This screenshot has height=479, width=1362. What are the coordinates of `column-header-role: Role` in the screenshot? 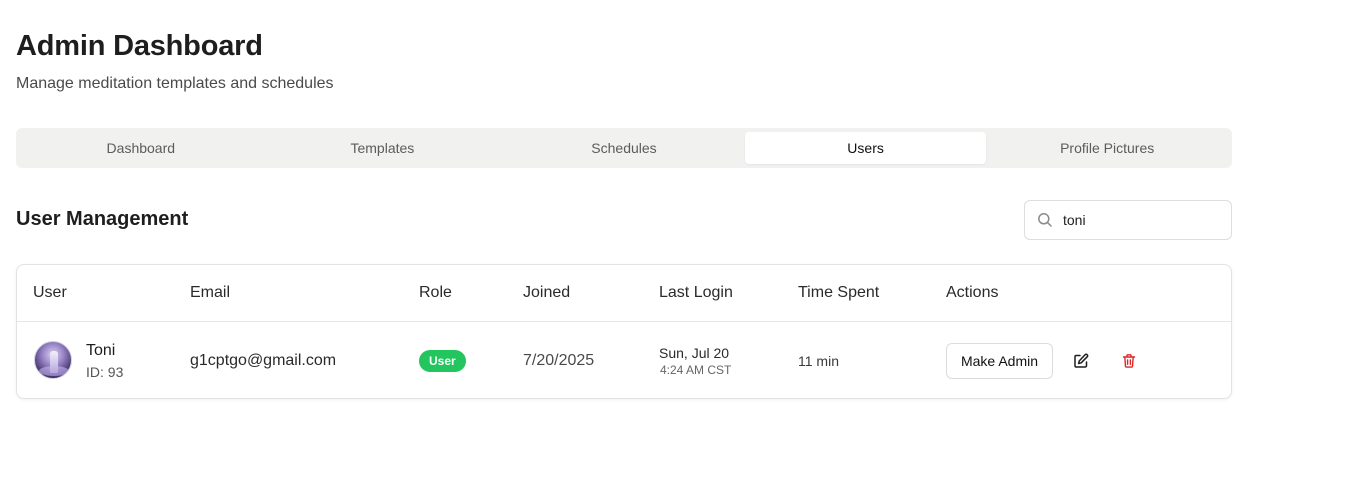 It's located at (435, 292).